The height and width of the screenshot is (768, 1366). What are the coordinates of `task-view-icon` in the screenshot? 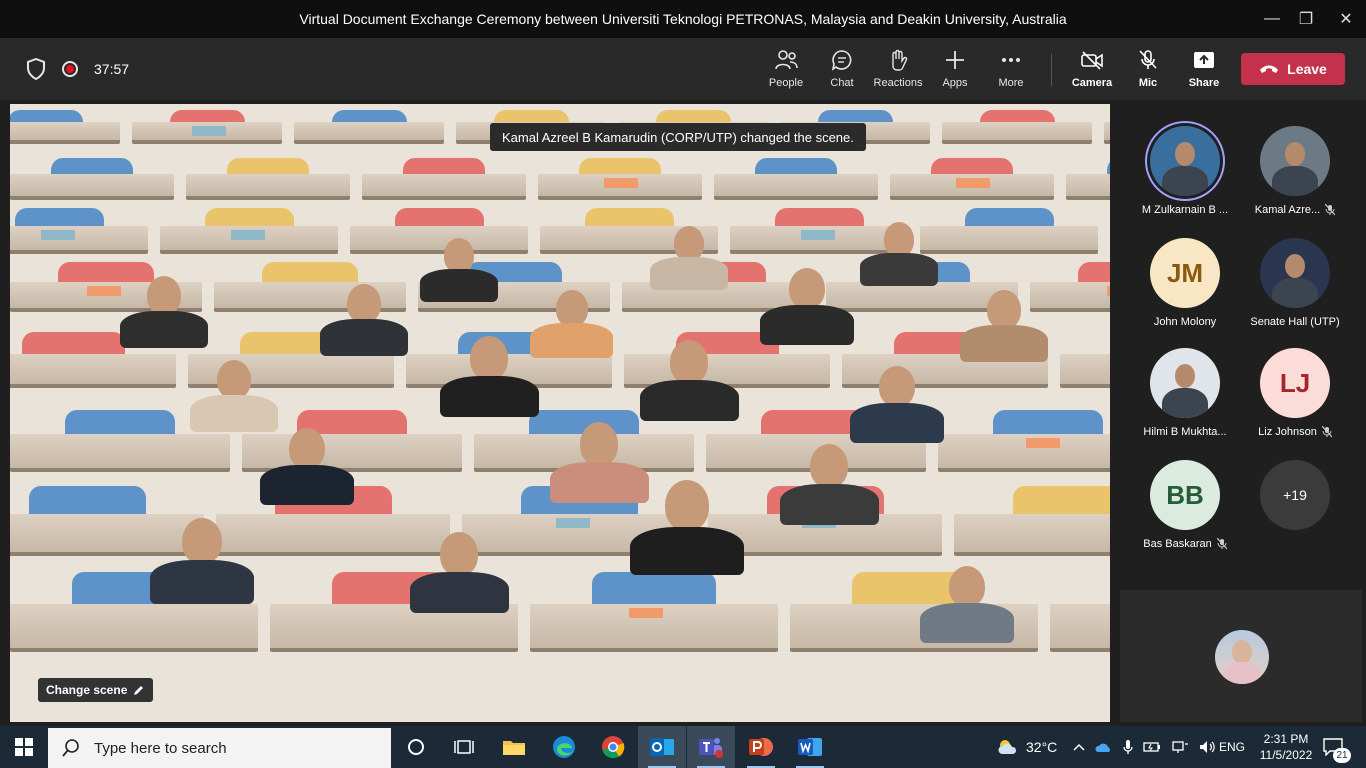 It's located at (464, 747).